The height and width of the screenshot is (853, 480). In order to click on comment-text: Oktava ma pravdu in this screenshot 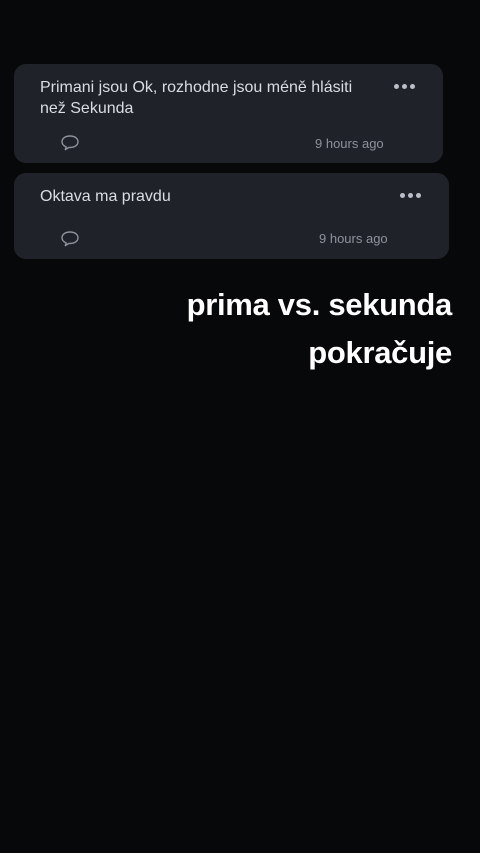, I will do `click(105, 196)`.